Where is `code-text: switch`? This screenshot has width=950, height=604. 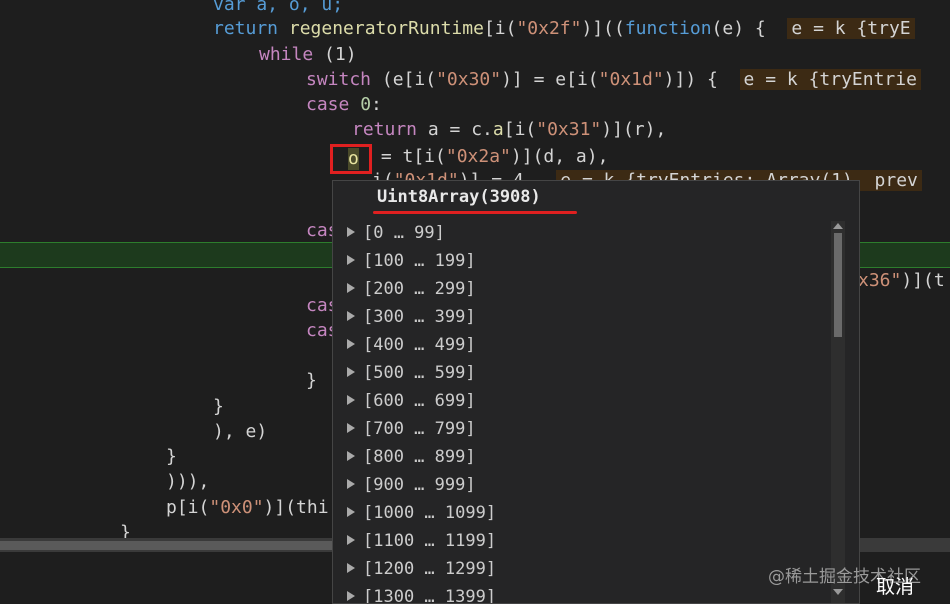 code-text: switch is located at coordinates (339, 79).